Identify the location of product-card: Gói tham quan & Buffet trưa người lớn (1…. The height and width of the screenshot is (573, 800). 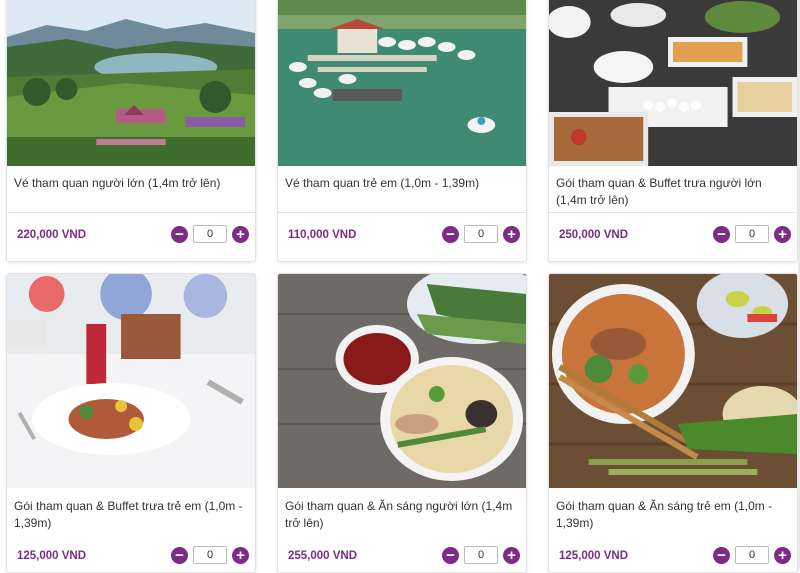
(673, 131).